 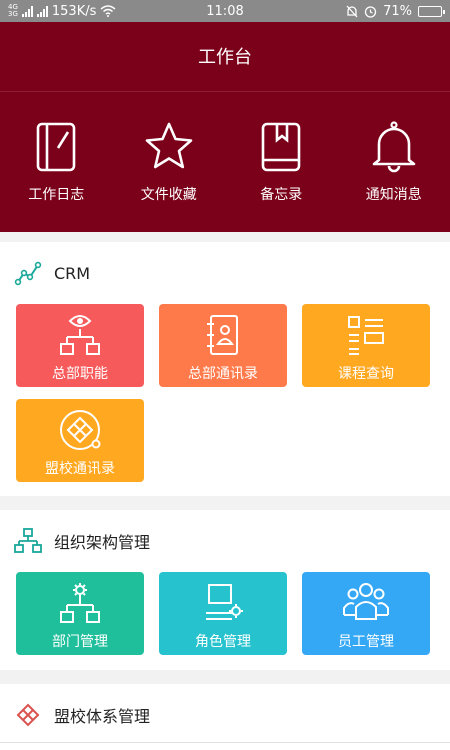 What do you see at coordinates (80, 603) in the screenshot?
I see `gear-org-icon` at bounding box center [80, 603].